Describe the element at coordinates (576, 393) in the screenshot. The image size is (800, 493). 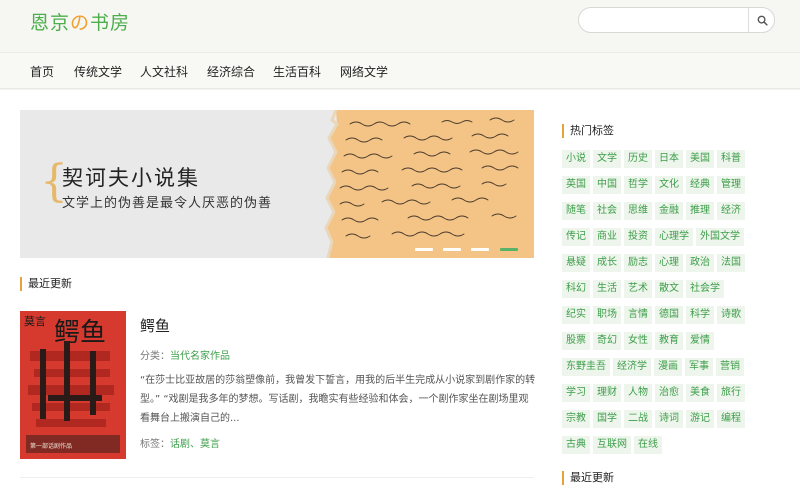
I see `tag-item: 学习` at that location.